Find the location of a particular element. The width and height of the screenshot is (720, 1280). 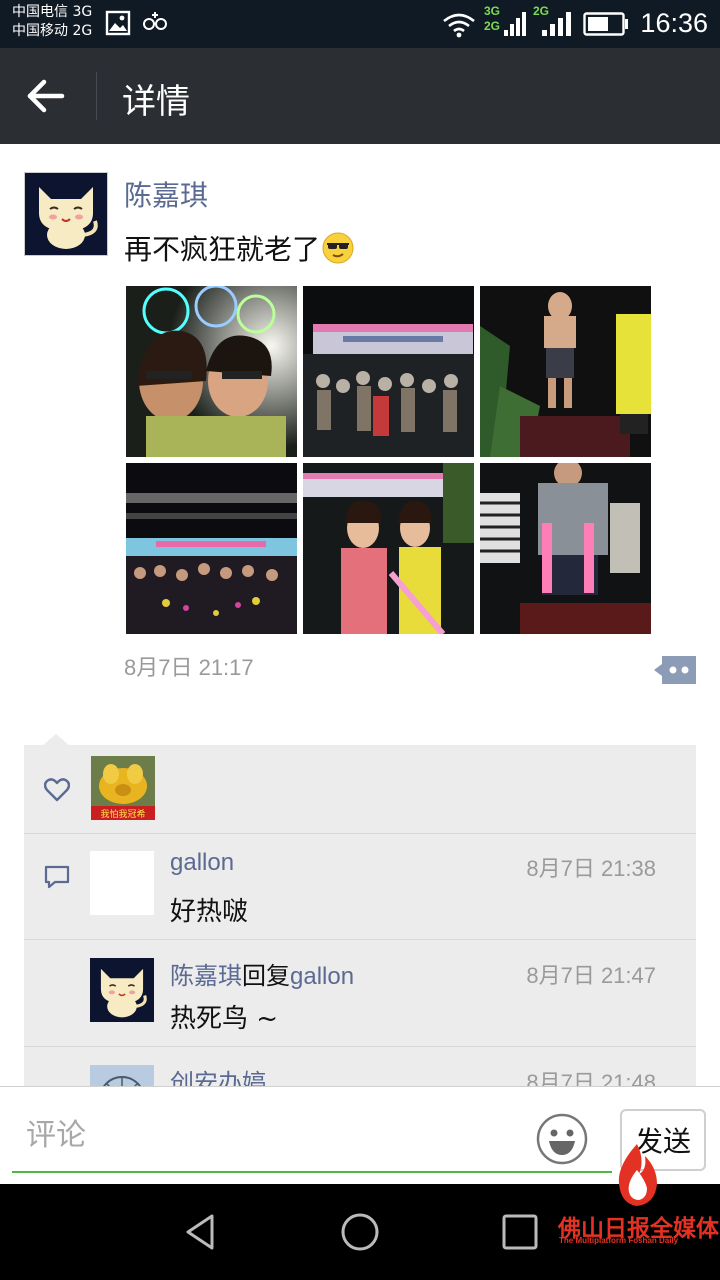

carrier-2-label: 中国移动 2G is located at coordinates (52, 31).